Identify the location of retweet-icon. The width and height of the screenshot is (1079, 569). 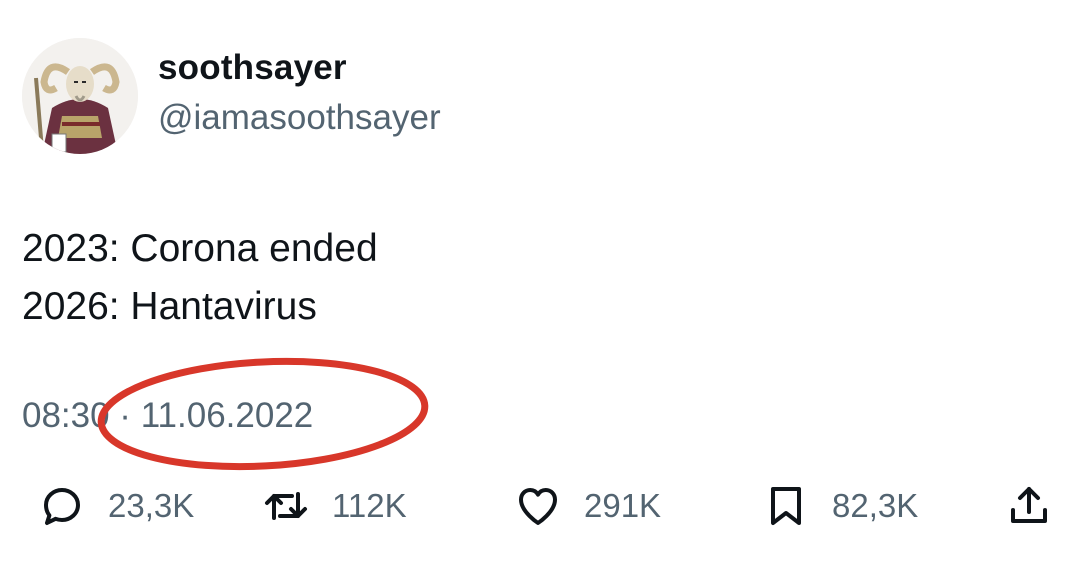
(286, 506).